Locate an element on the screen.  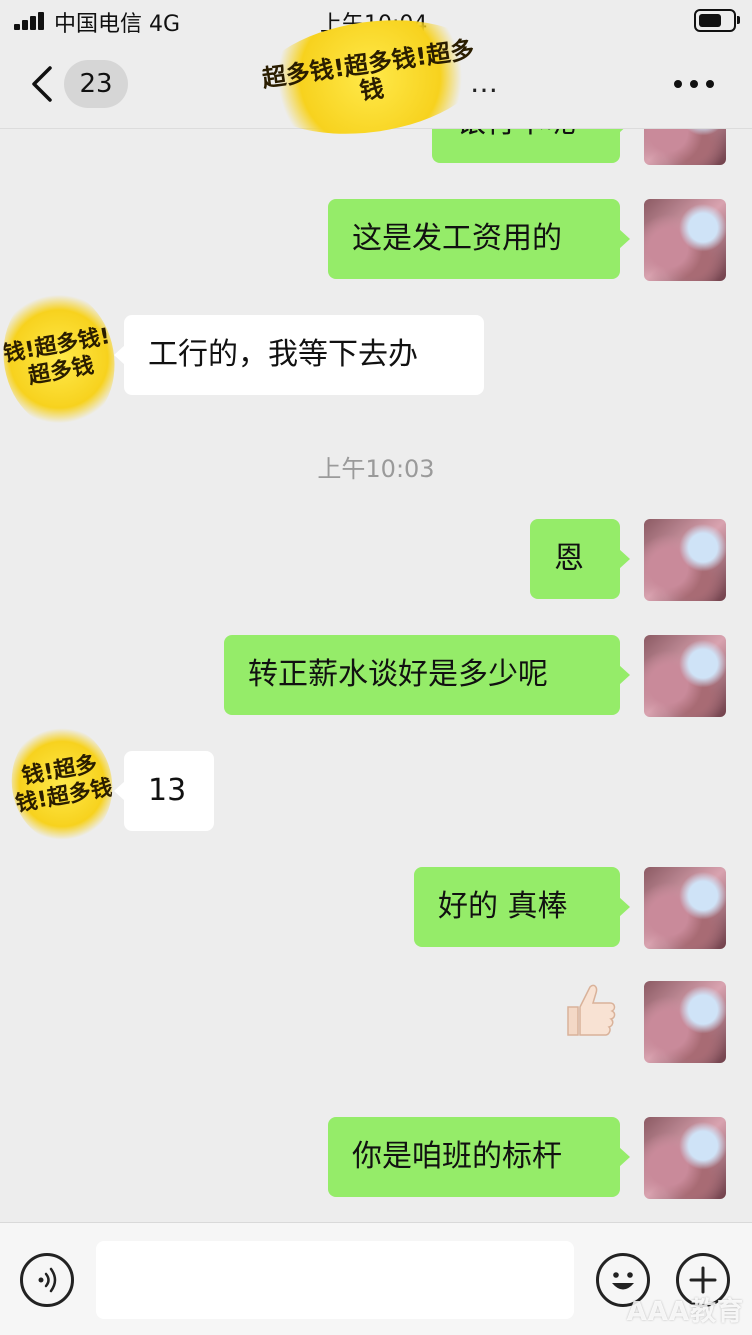
voice-icon is located at coordinates (47, 1280).